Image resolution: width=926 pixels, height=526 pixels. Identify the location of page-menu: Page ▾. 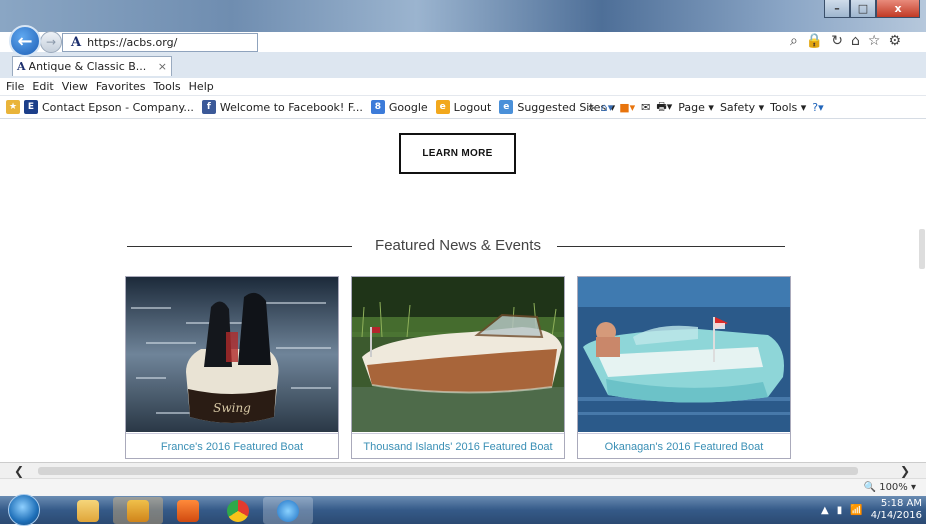
(696, 107).